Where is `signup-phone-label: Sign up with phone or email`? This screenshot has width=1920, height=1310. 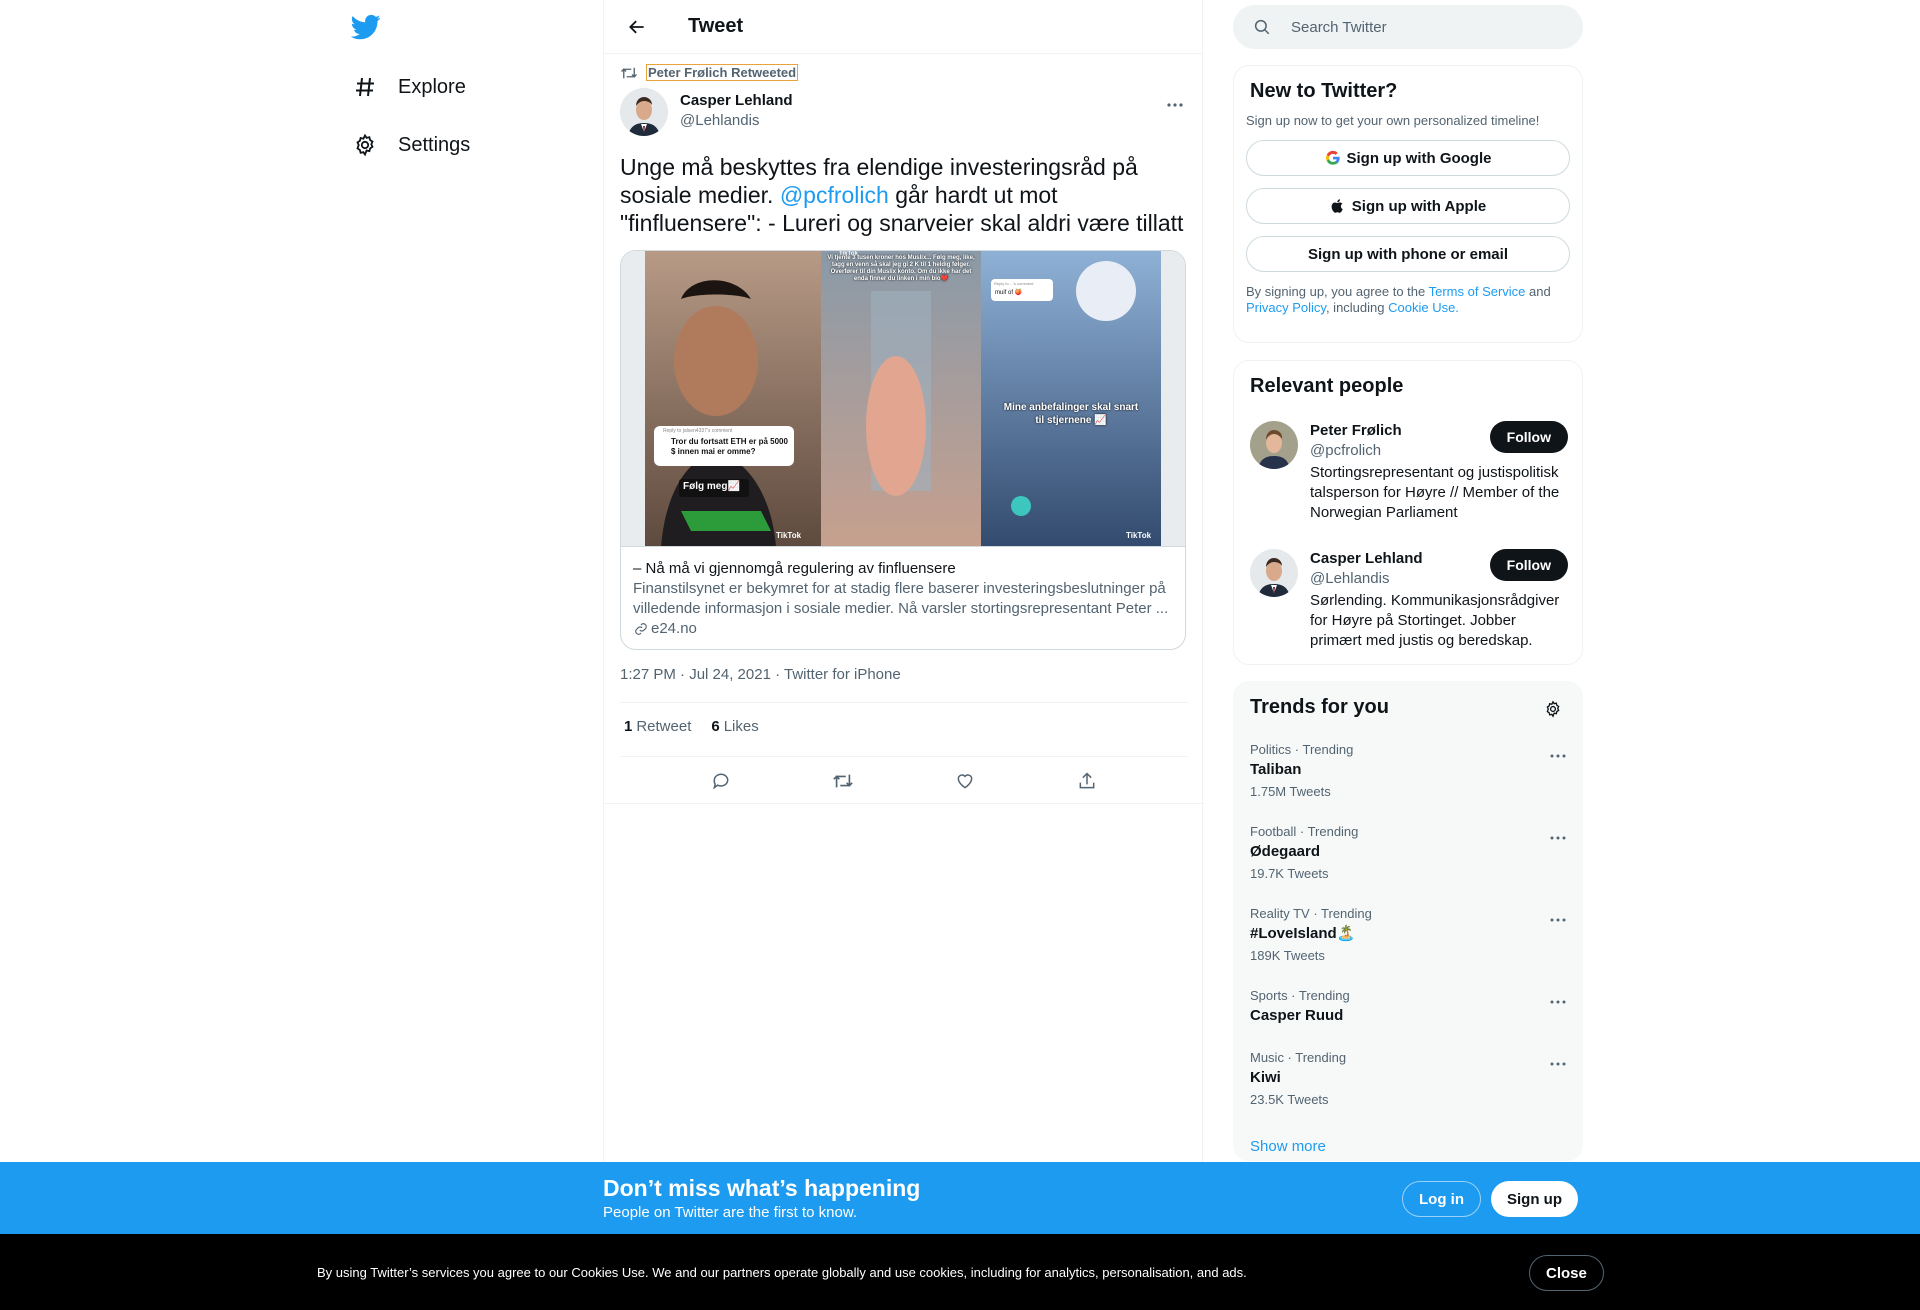
signup-phone-label: Sign up with phone or email is located at coordinates (1407, 254).